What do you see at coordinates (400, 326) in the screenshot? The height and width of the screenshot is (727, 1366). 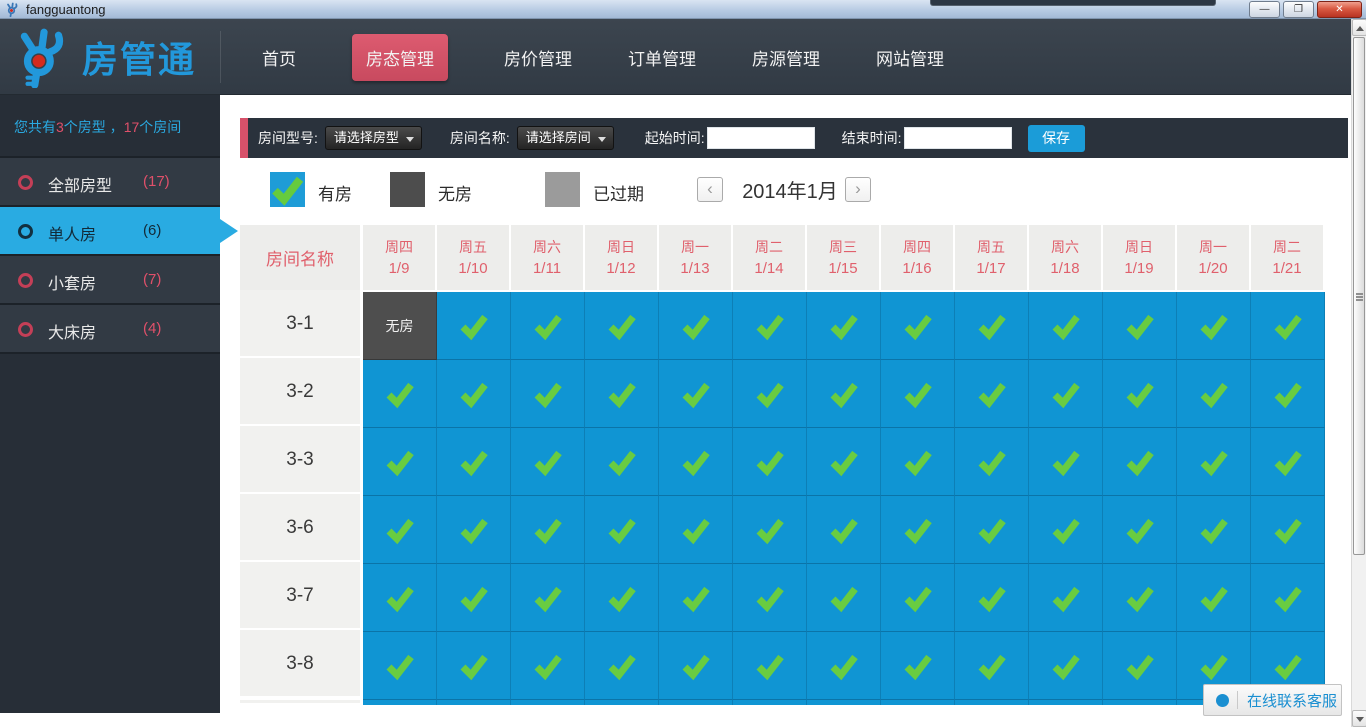 I see `no-room-cell: 无房` at bounding box center [400, 326].